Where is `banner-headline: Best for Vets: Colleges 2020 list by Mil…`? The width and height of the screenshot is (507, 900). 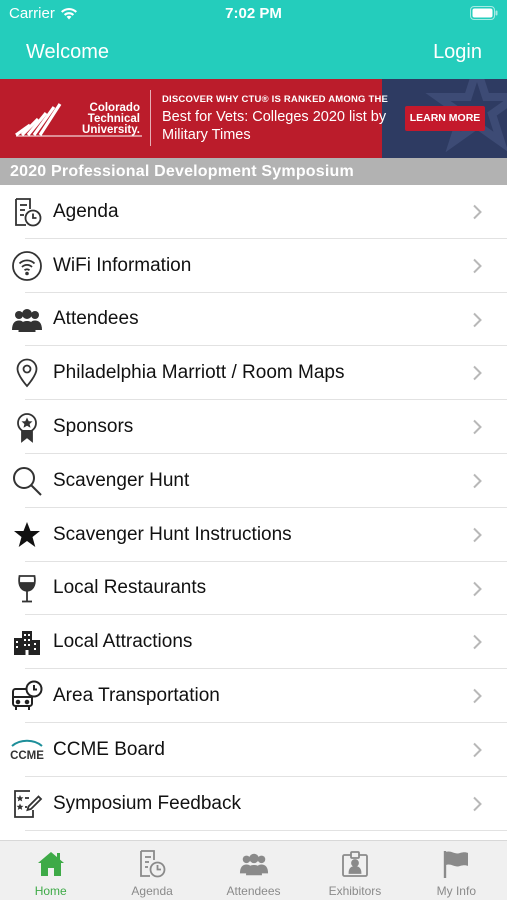
banner-headline: Best for Vets: Colleges 2020 list by Mil… is located at coordinates (274, 126).